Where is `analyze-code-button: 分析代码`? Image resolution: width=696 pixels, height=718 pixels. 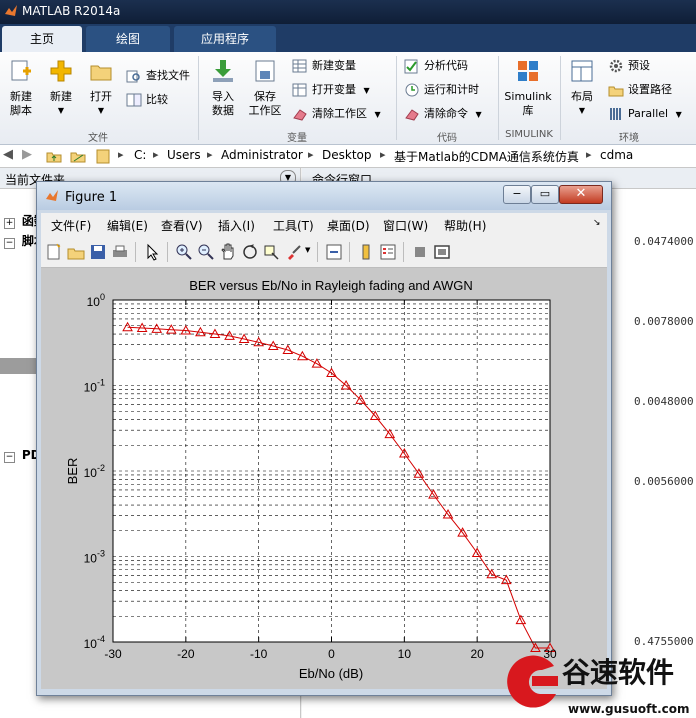
analyze-code-button: 分析代码 is located at coordinates (436, 66).